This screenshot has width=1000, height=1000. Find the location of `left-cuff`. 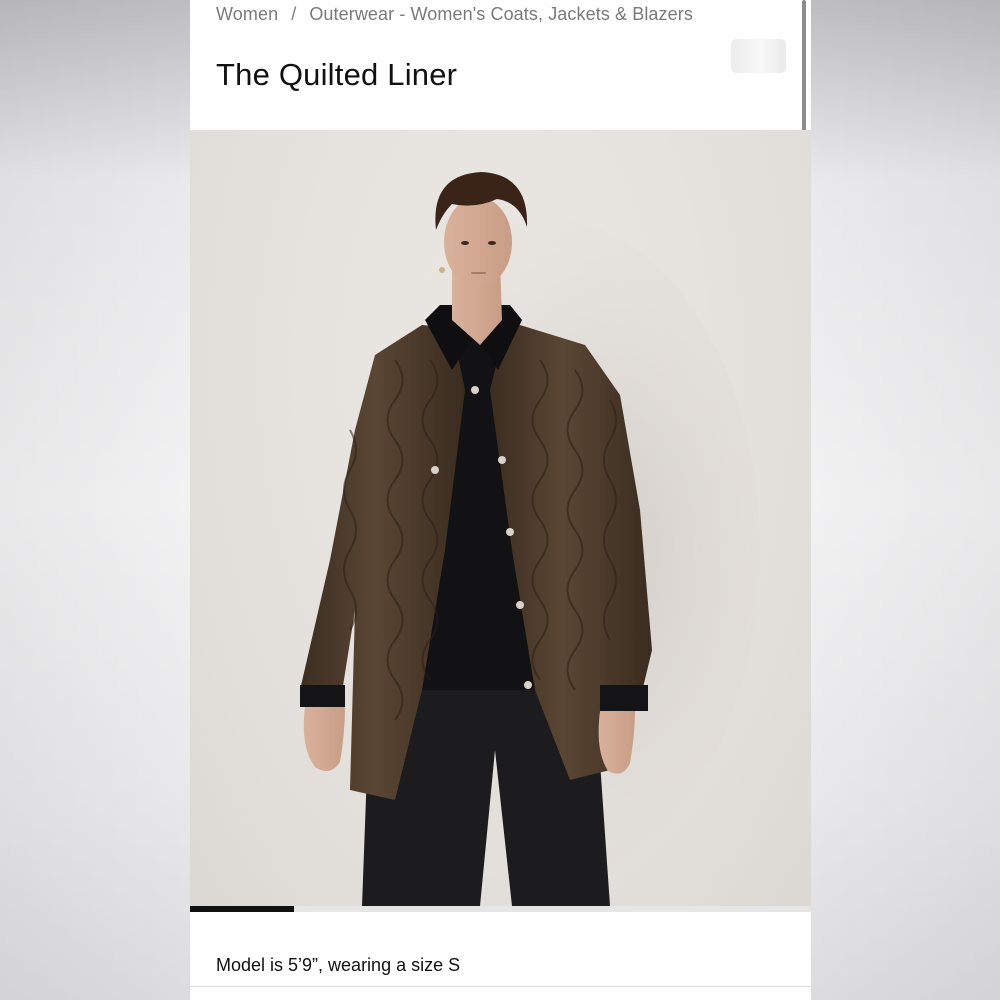

left-cuff is located at coordinates (322, 696).